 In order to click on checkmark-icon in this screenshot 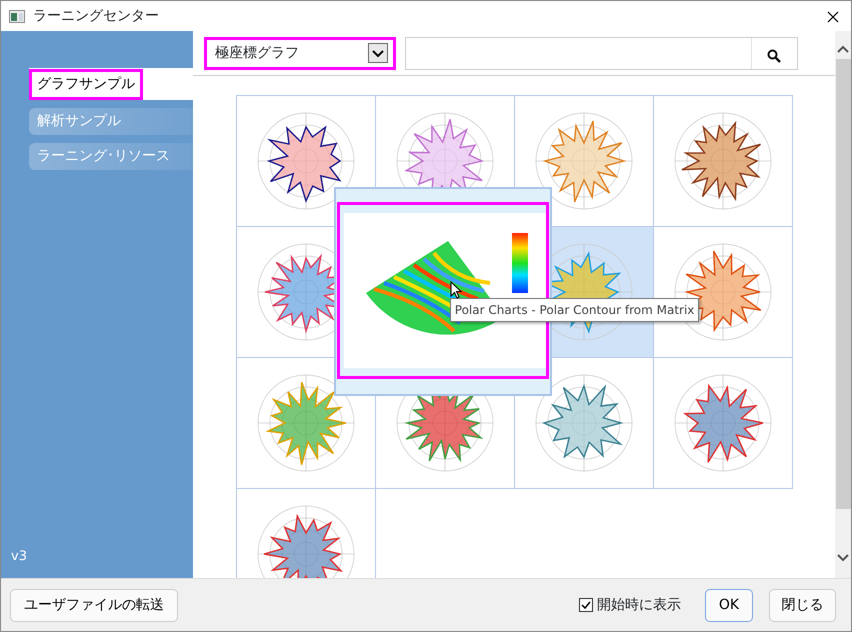, I will do `click(586, 605)`.